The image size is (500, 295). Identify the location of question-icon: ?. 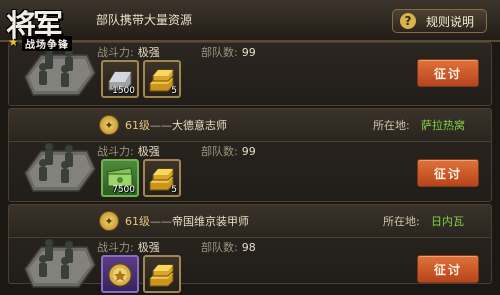
(408, 21).